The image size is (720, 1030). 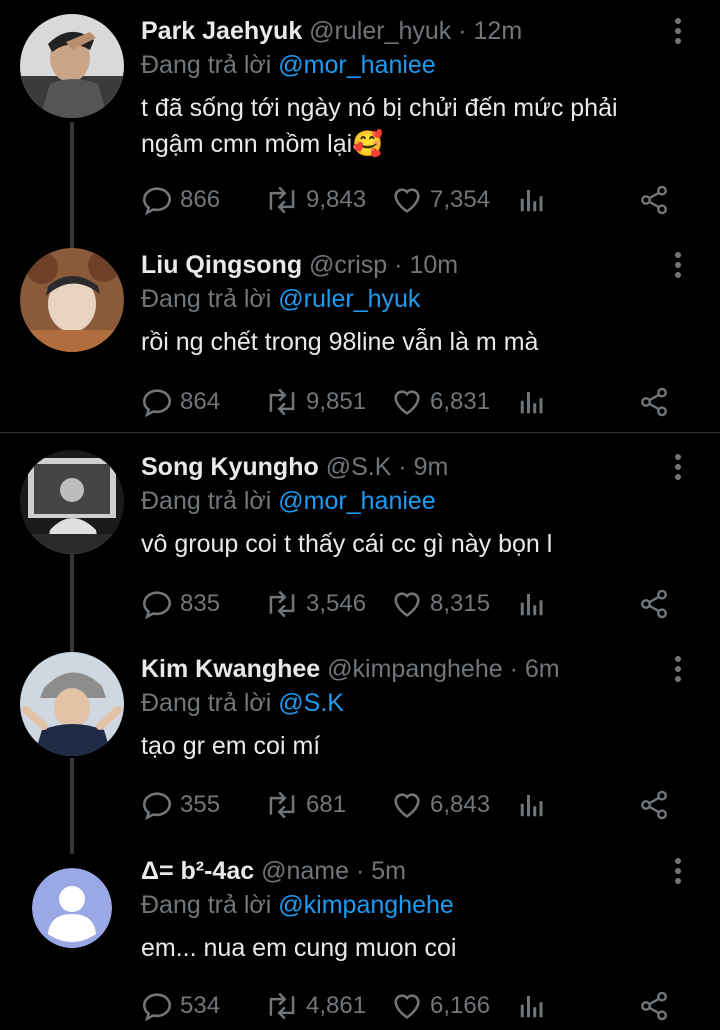 I want to click on like-button: 6,831, so click(x=440, y=402).